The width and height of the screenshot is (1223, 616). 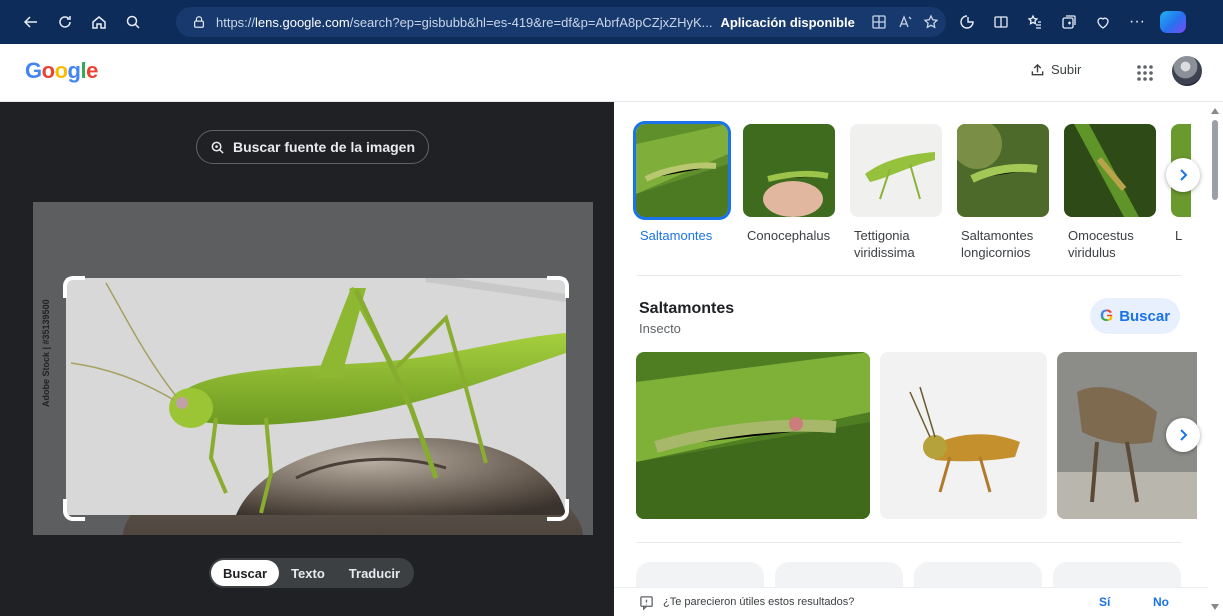 I want to click on scroll-down-arrow, so click(x=1215, y=607).